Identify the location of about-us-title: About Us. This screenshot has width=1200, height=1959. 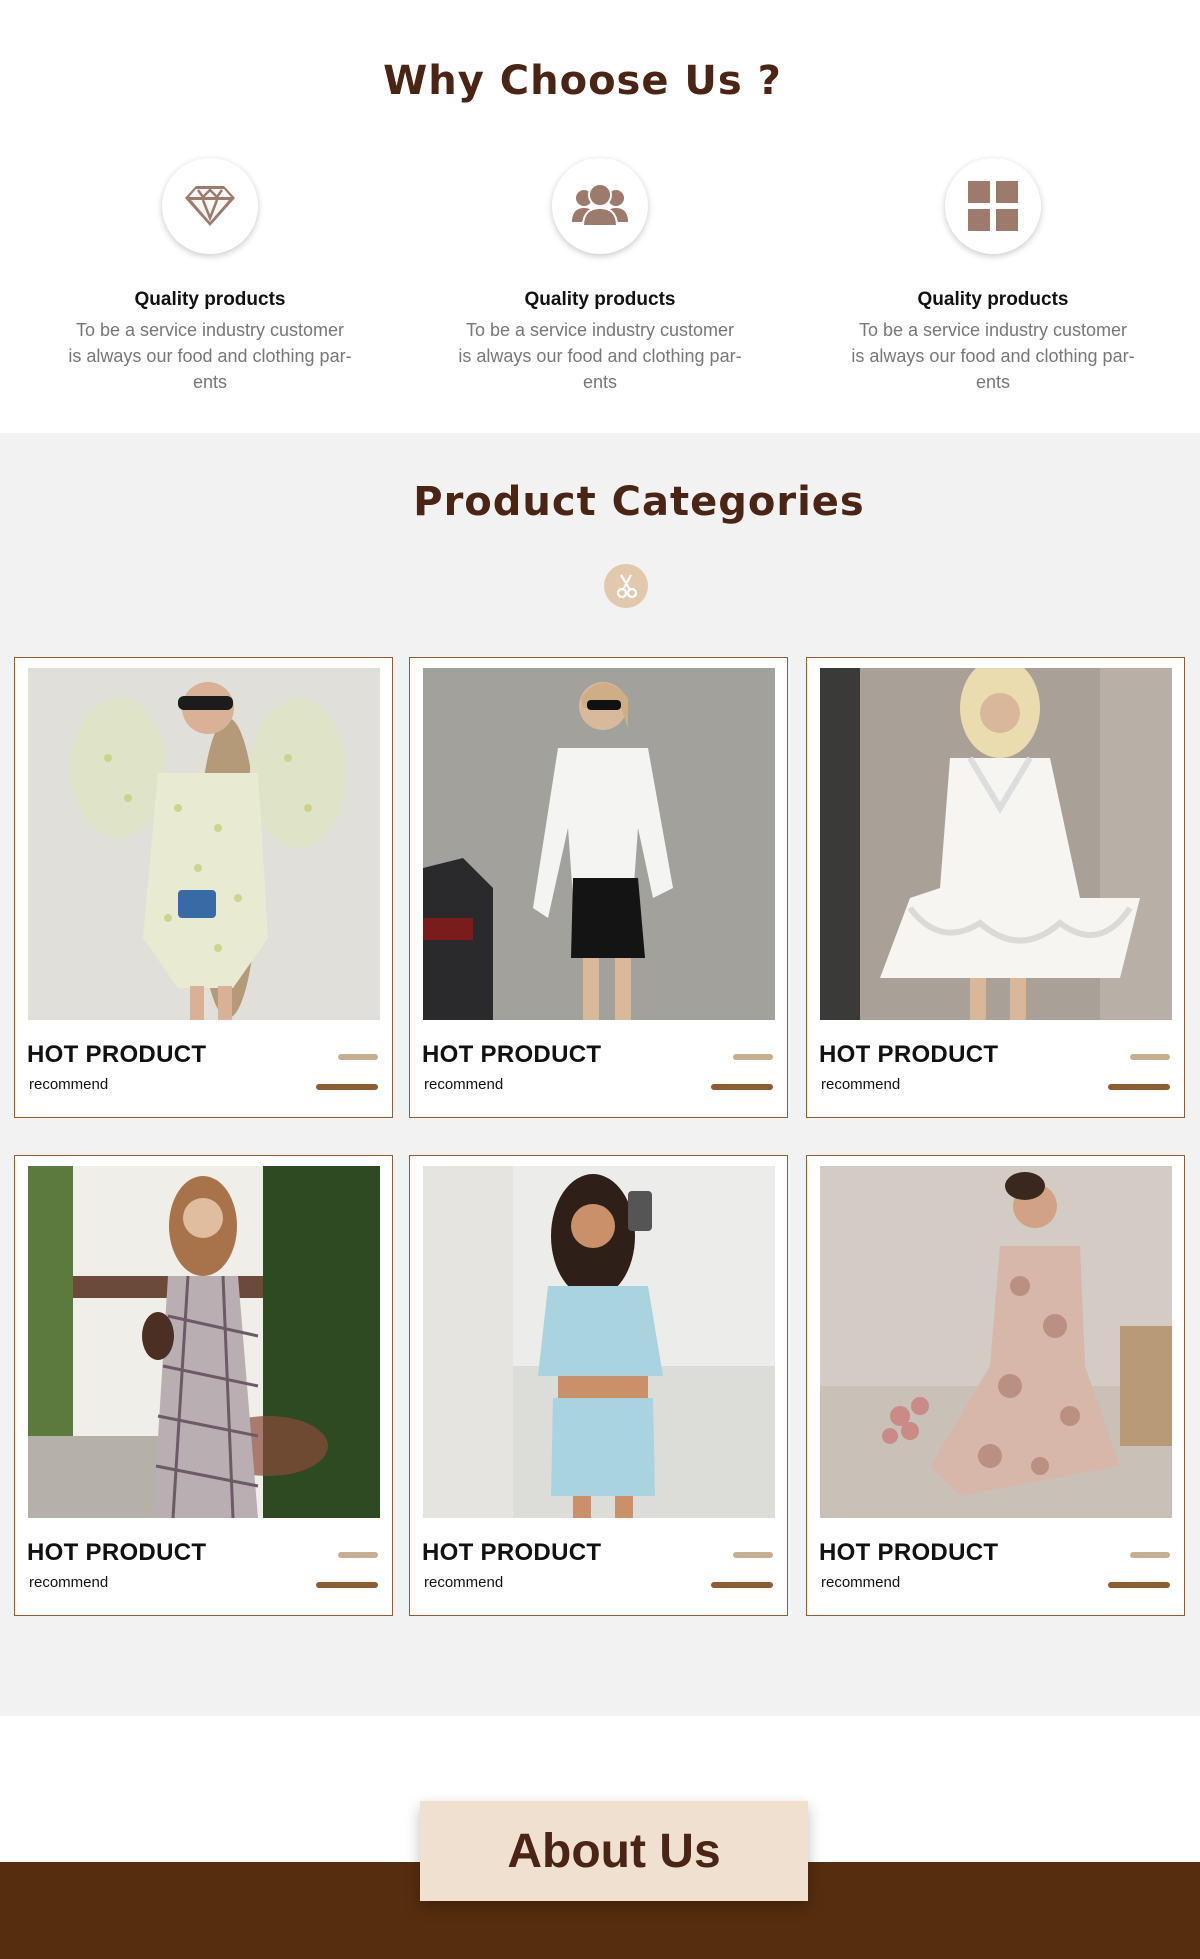
(614, 1851).